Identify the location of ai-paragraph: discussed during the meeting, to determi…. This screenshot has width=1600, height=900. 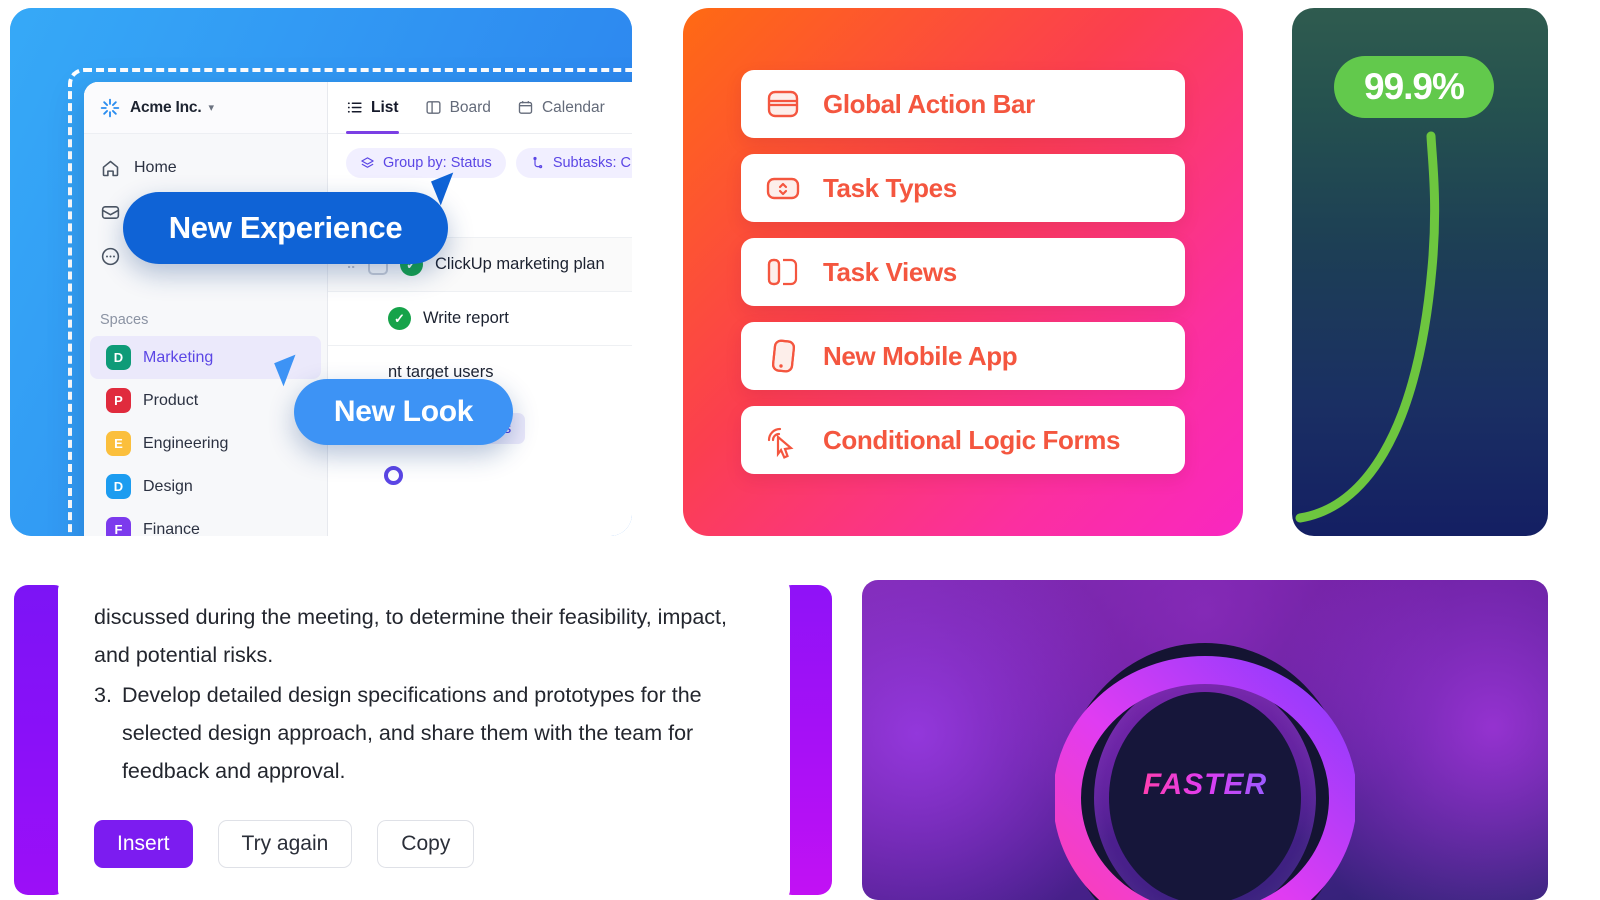
(410, 636).